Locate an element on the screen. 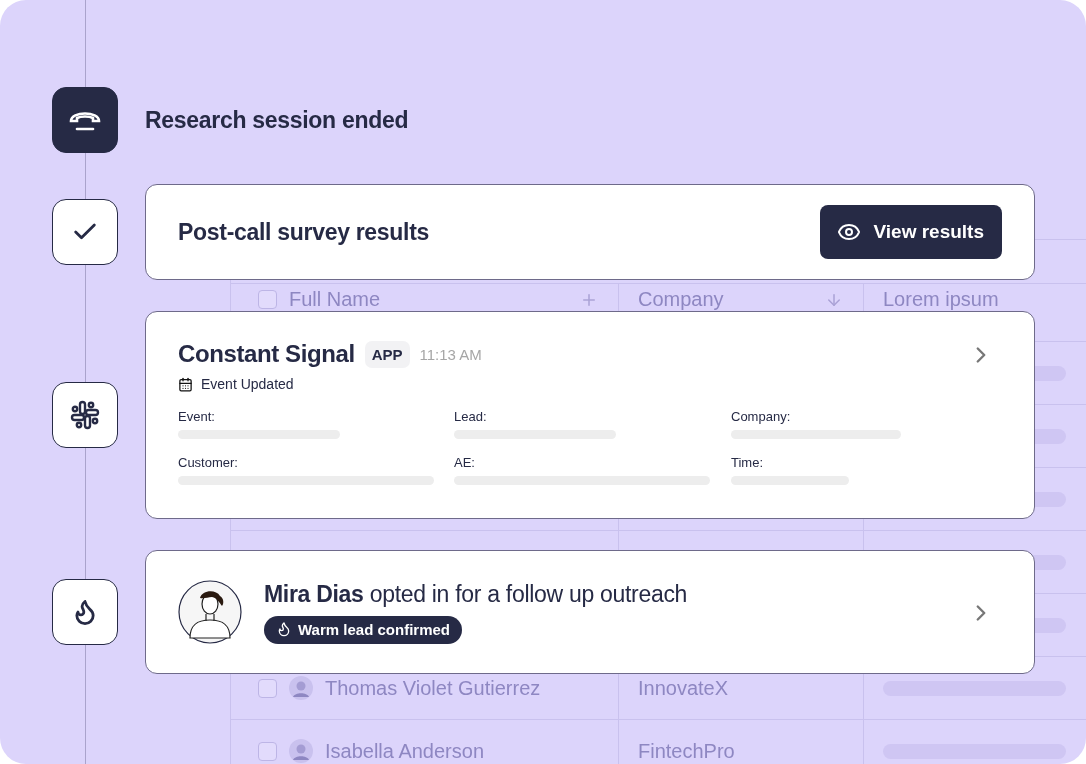 The height and width of the screenshot is (764, 1086). field-label: Event: is located at coordinates (197, 416).